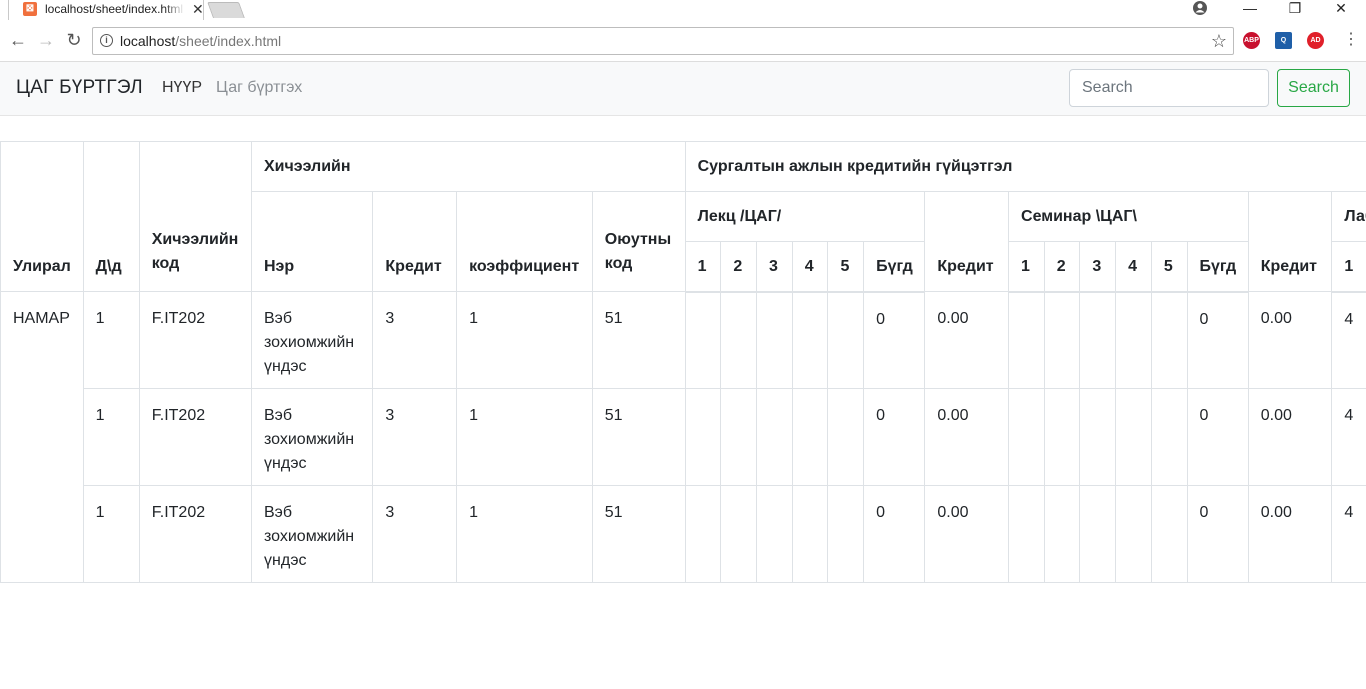 This screenshot has height=689, width=1366. I want to click on header-coefficient: коэффициент, so click(524, 241).